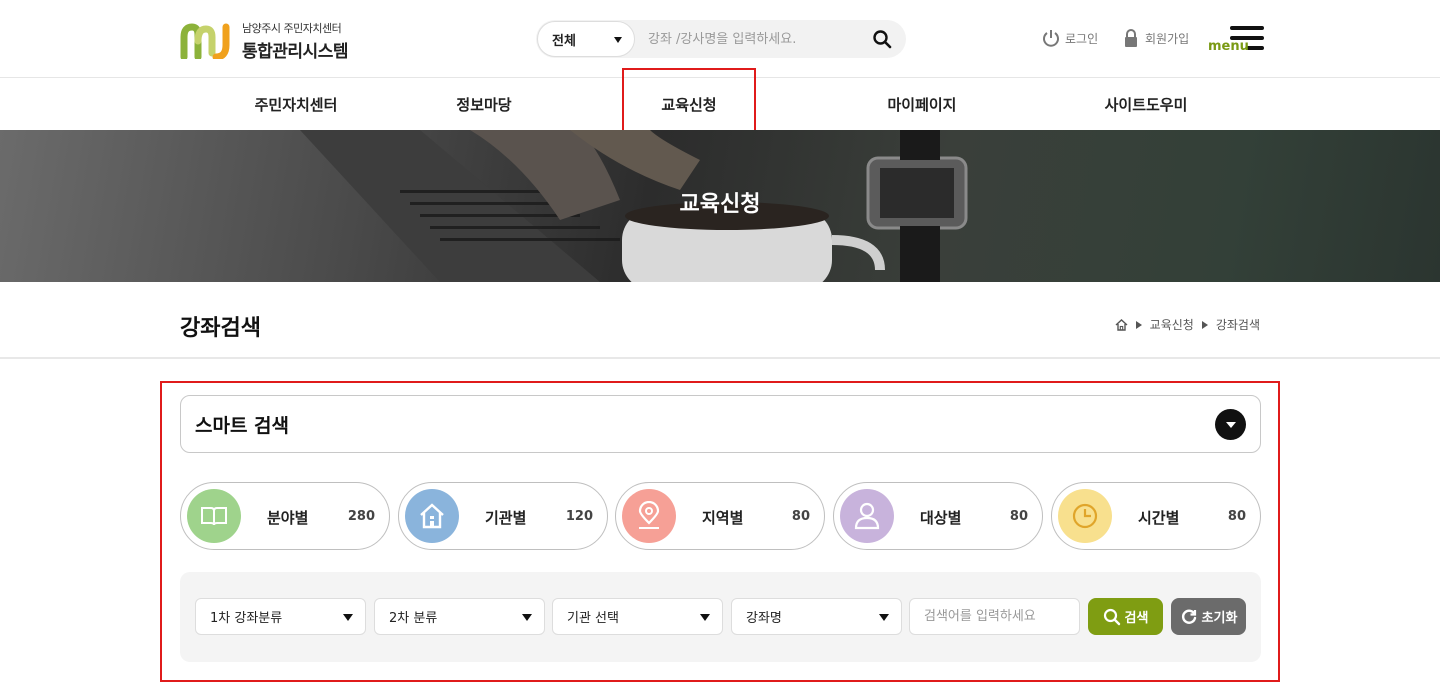 This screenshot has width=1440, height=700. What do you see at coordinates (220, 328) in the screenshot?
I see `page-title: 강좌검색` at bounding box center [220, 328].